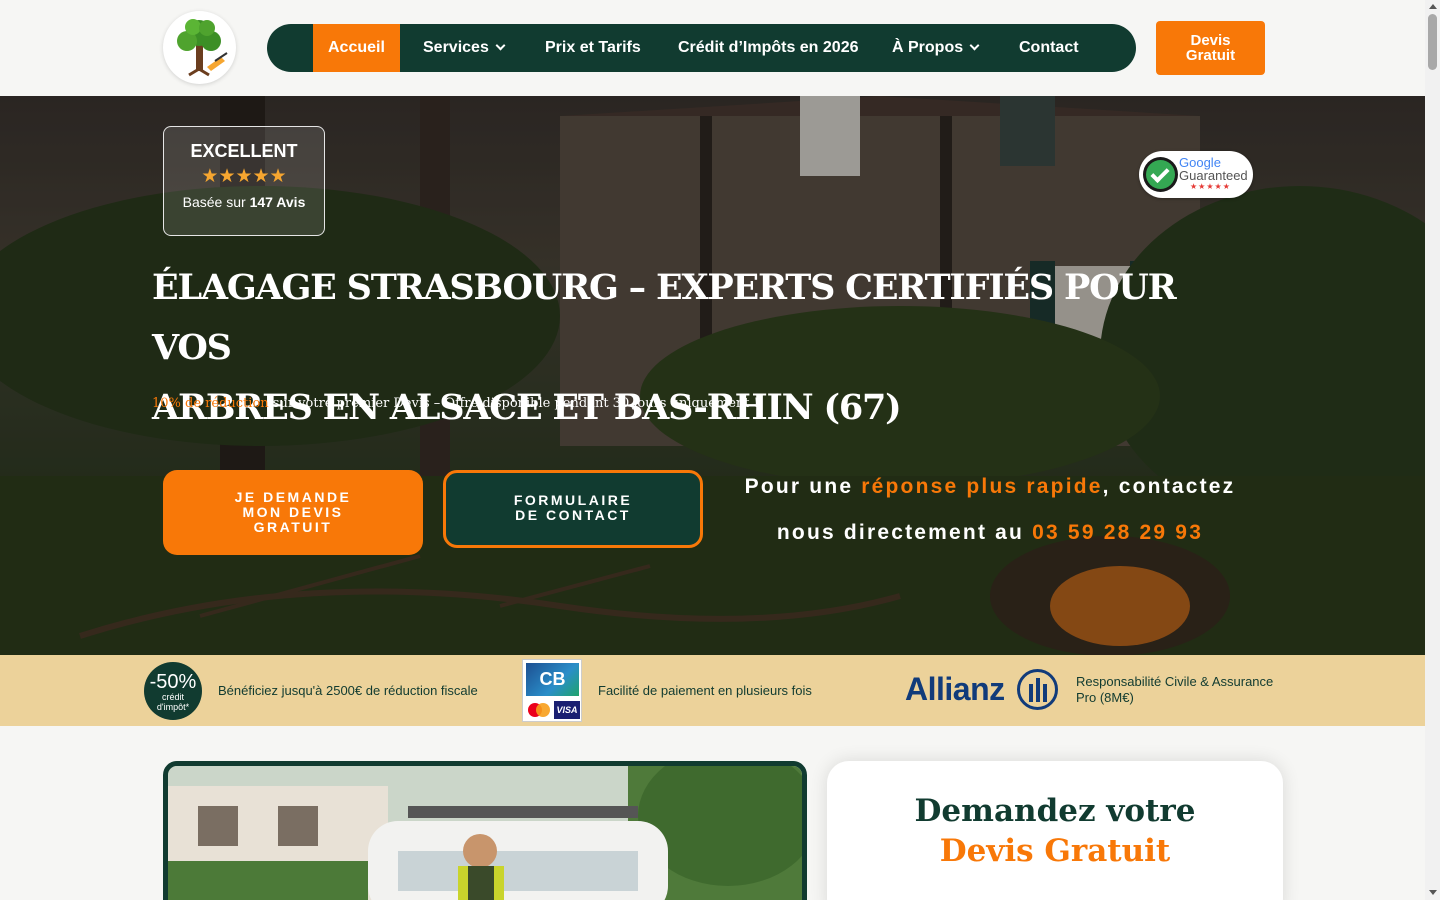 This screenshot has height=900, width=1440. I want to click on contact-form-label-1: FORMULAIRE, so click(573, 500).